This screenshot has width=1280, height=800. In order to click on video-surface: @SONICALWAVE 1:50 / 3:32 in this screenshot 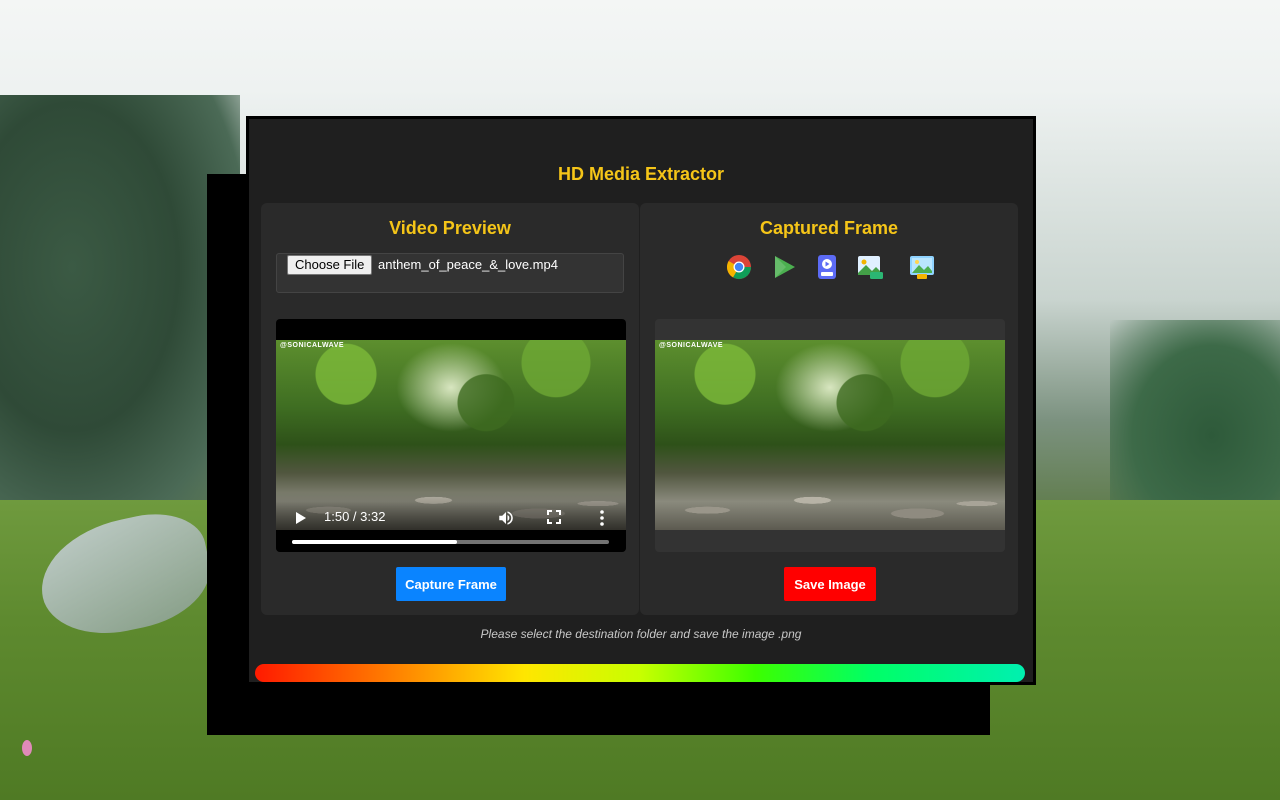, I will do `click(451, 435)`.